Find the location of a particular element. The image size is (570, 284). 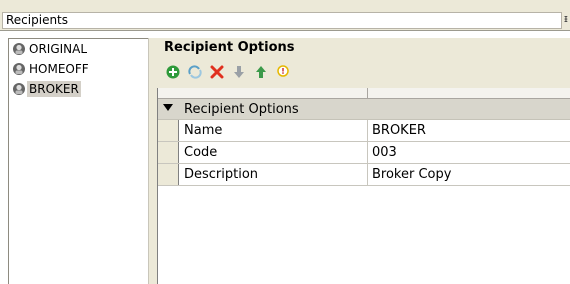

delete-icon is located at coordinates (217, 72).